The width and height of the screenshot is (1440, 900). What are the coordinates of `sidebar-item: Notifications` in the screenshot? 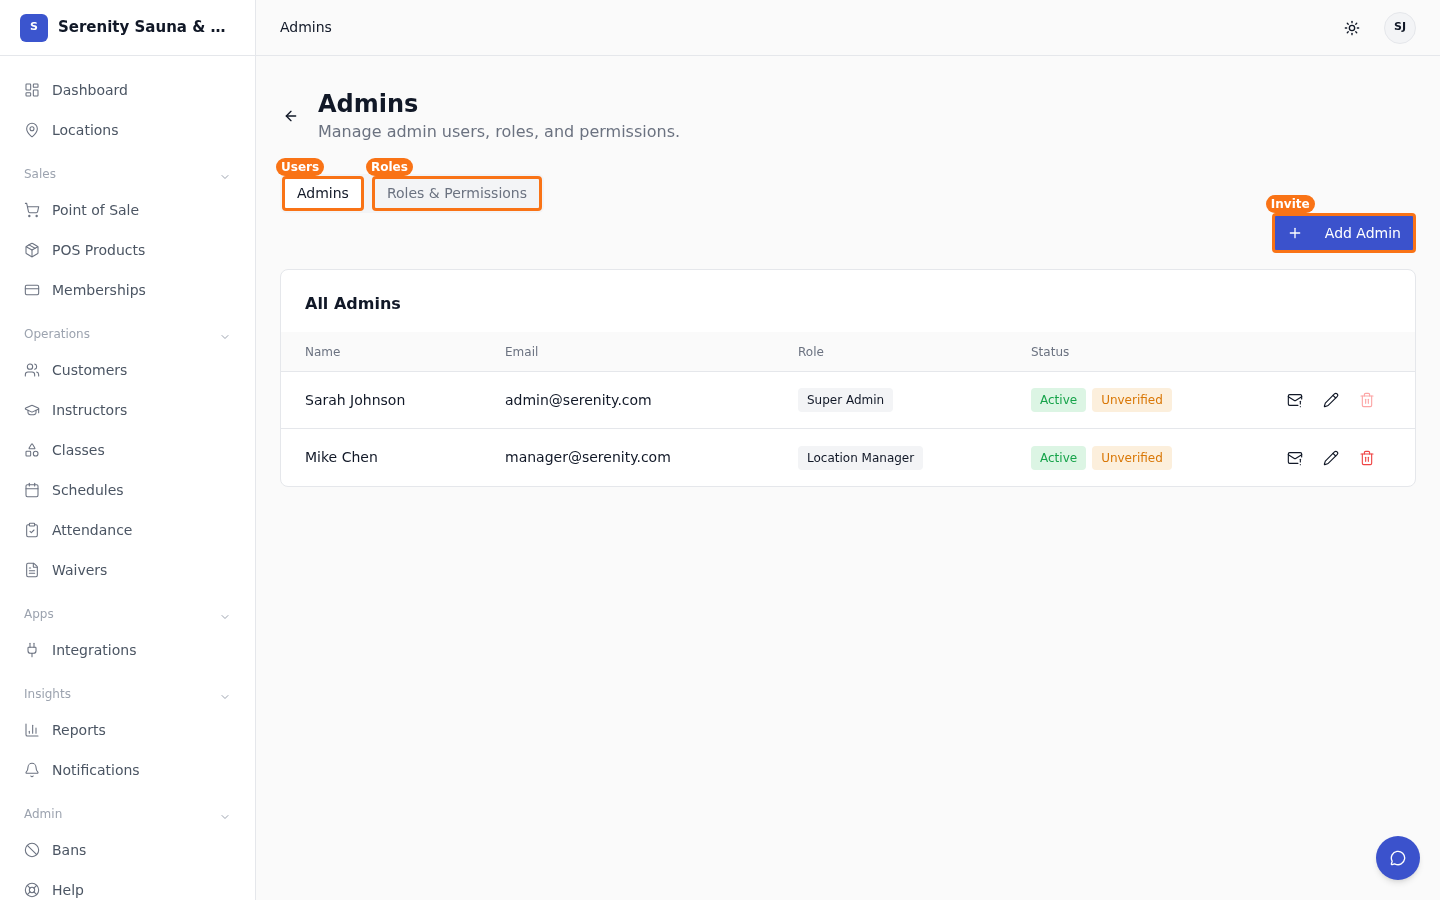 It's located at (127, 770).